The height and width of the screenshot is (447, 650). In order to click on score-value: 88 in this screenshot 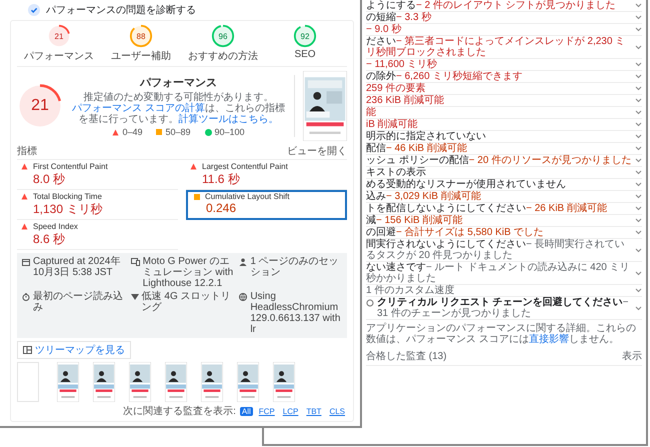, I will do `click(141, 36)`.